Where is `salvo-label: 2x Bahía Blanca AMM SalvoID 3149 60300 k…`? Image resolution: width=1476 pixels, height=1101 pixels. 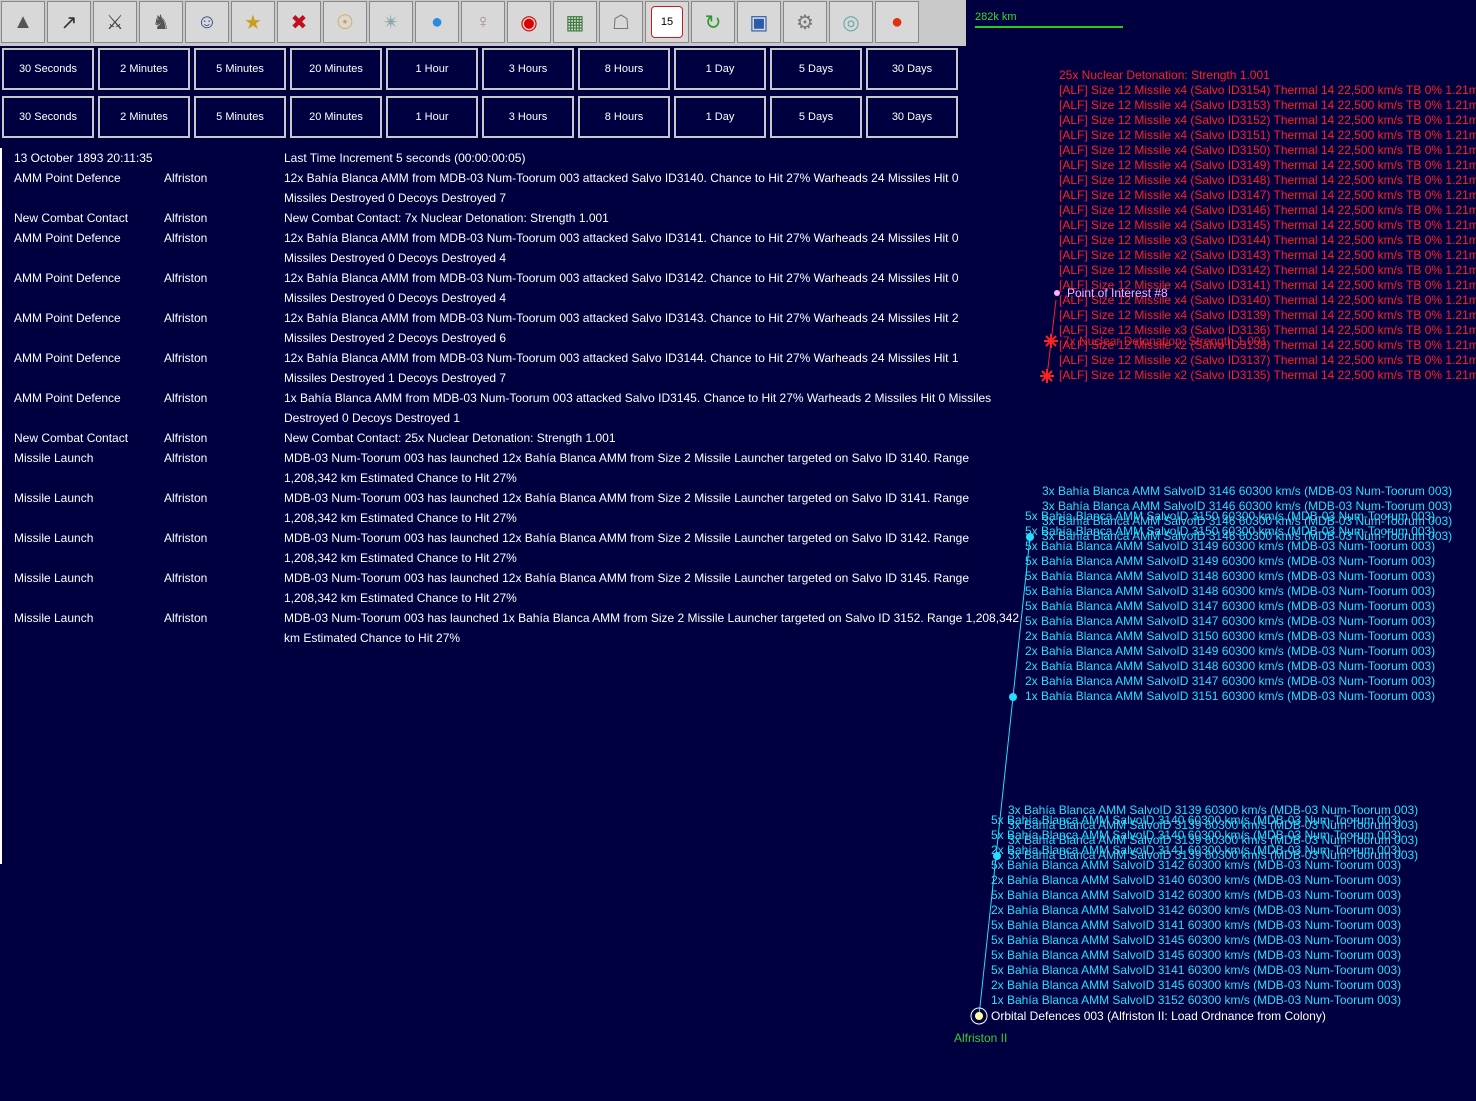 salvo-label: 2x Bahía Blanca AMM SalvoID 3149 60300 k… is located at coordinates (1230, 651).